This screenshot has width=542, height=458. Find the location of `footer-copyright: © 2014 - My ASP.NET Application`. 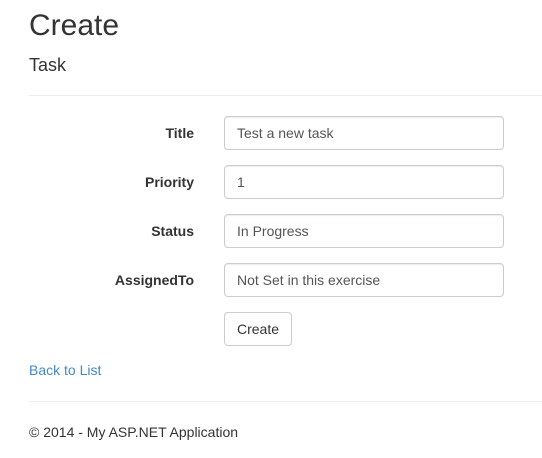

footer-copyright: © 2014 - My ASP.NET Application is located at coordinates (134, 432).